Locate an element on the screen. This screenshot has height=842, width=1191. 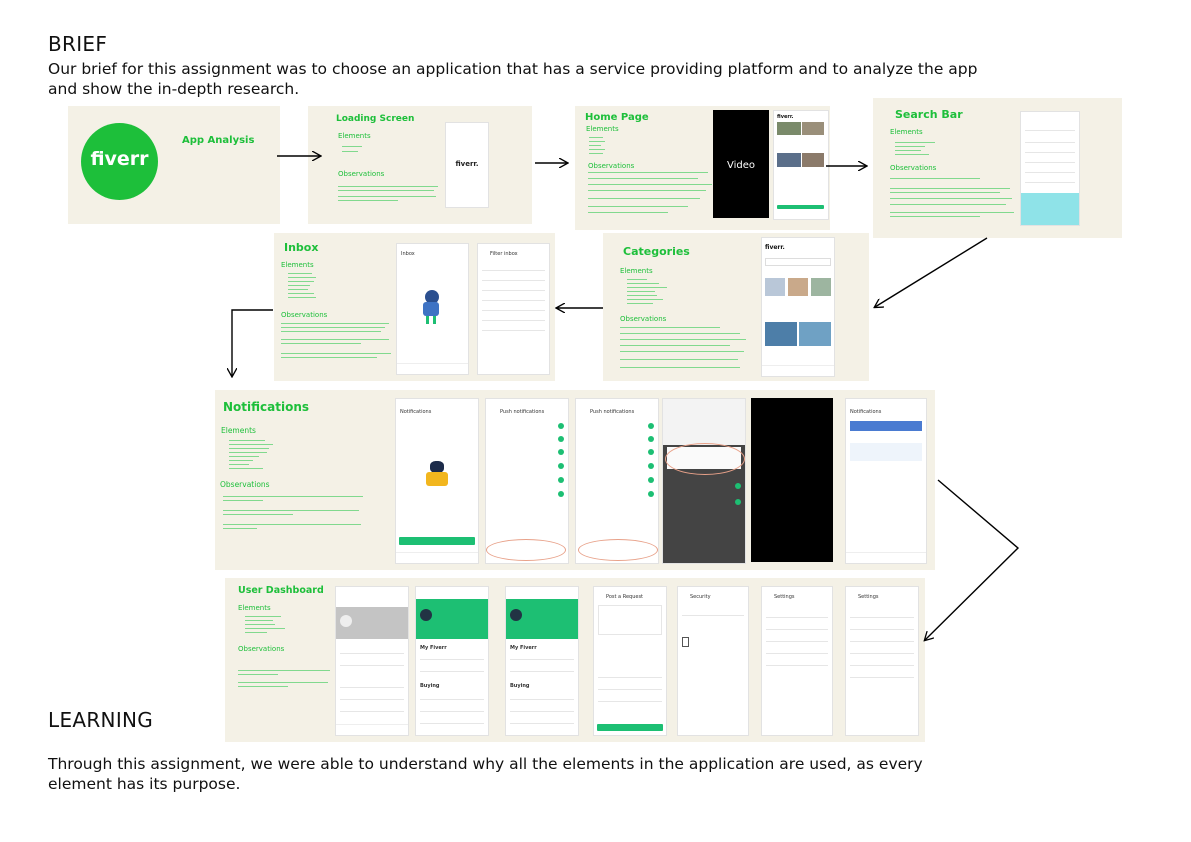
arrow-notifications-to-dashboard is located at coordinates (972, 559).